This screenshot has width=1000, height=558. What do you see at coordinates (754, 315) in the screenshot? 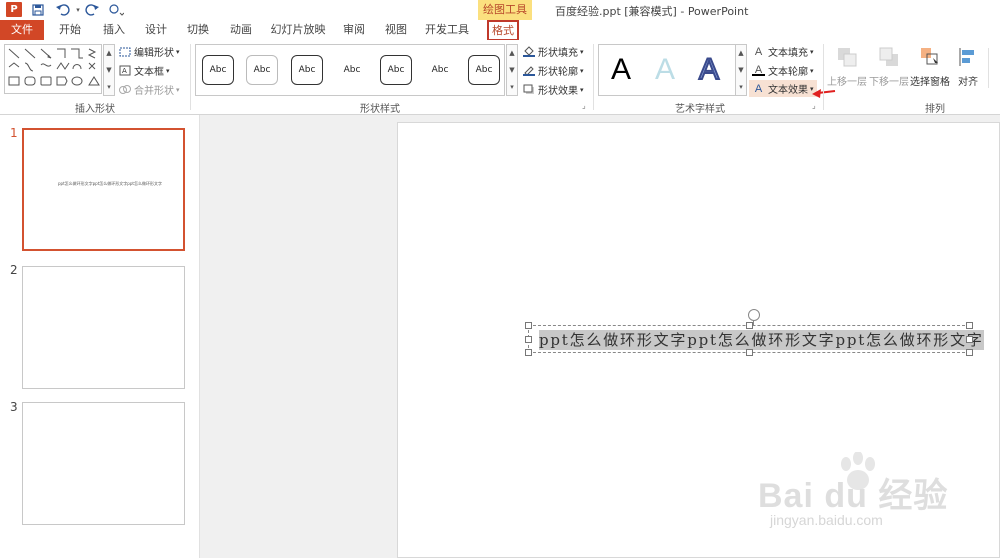
I see `rotate-handle-icon` at bounding box center [754, 315].